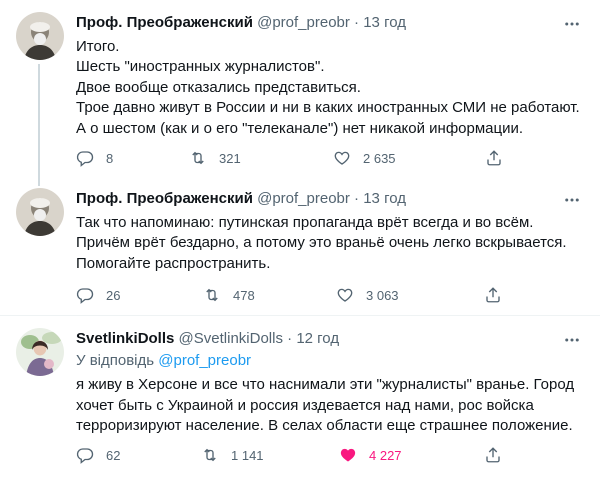  Describe the element at coordinates (230, 158) in the screenshot. I see `retweet-count: 321` at that location.